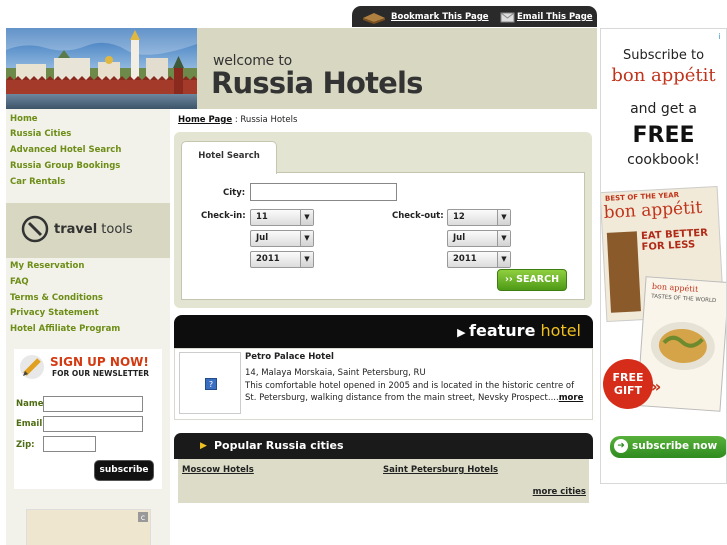 This screenshot has height=545, width=727. What do you see at coordinates (479, 217) in the screenshot?
I see `checkout-day-select: 12 ▼` at bounding box center [479, 217].